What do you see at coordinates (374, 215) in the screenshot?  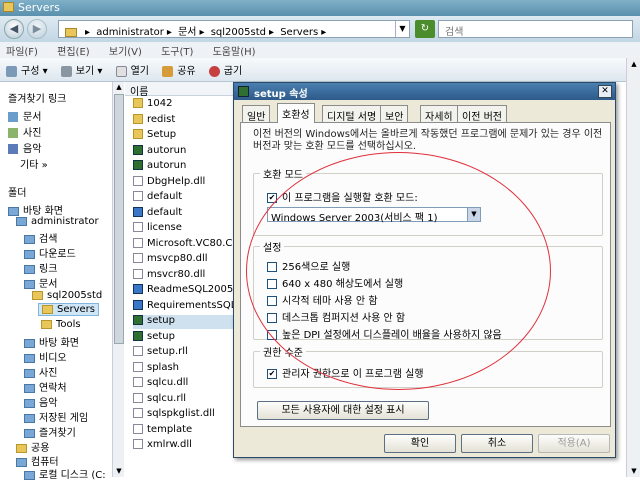 I see `compat-mode-select: Windows Server 2003(서비스 팩 1) ▼` at bounding box center [374, 215].